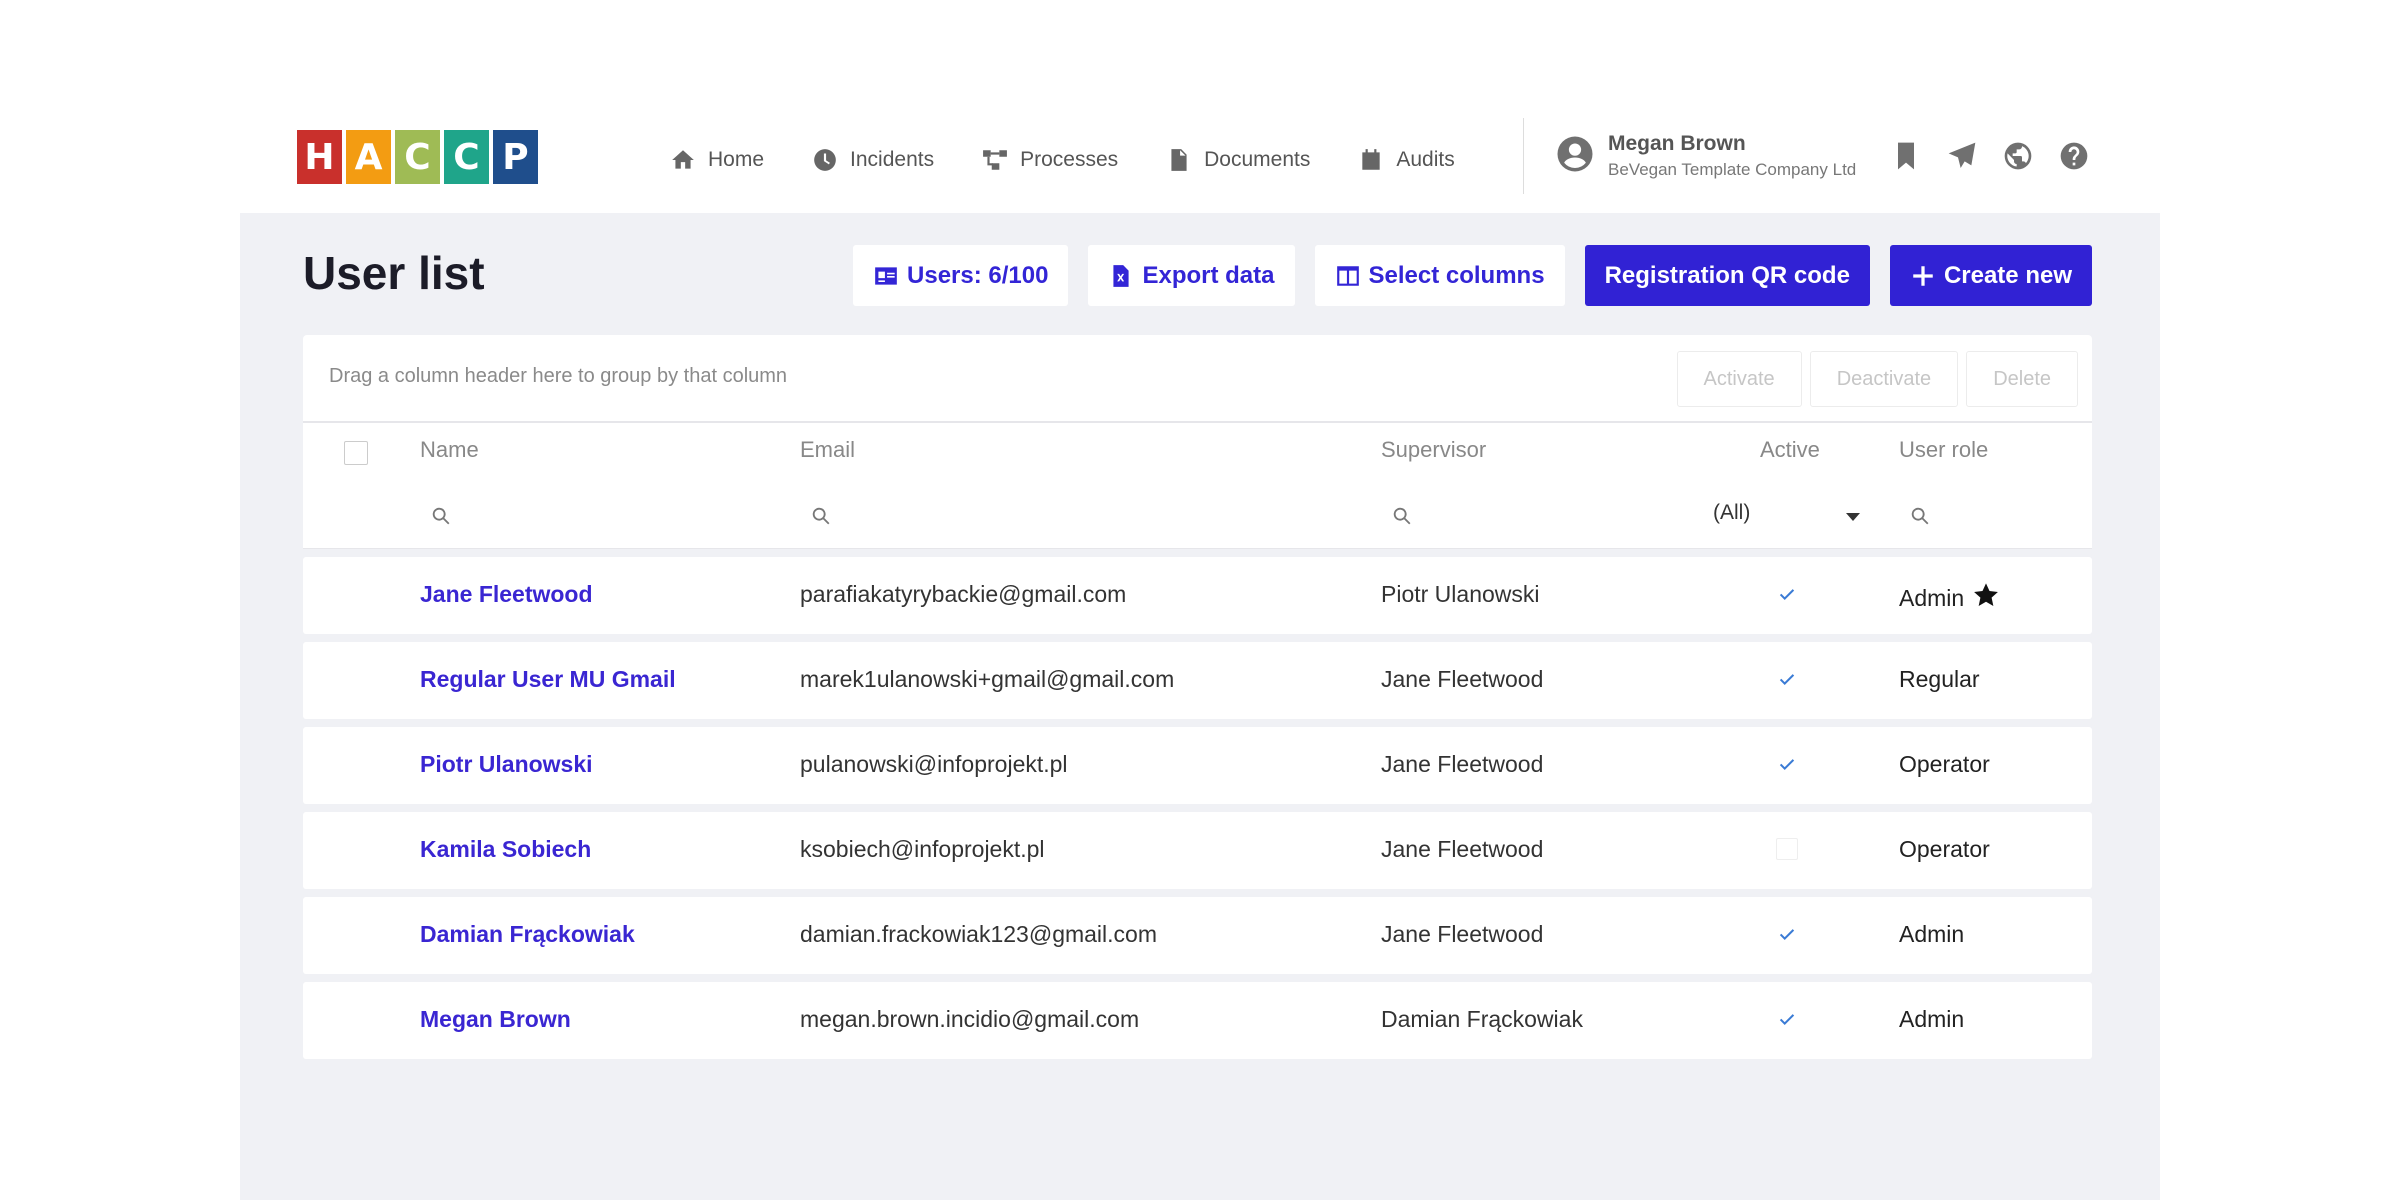 The height and width of the screenshot is (1200, 2400). I want to click on paper-plane-icon, so click(1962, 156).